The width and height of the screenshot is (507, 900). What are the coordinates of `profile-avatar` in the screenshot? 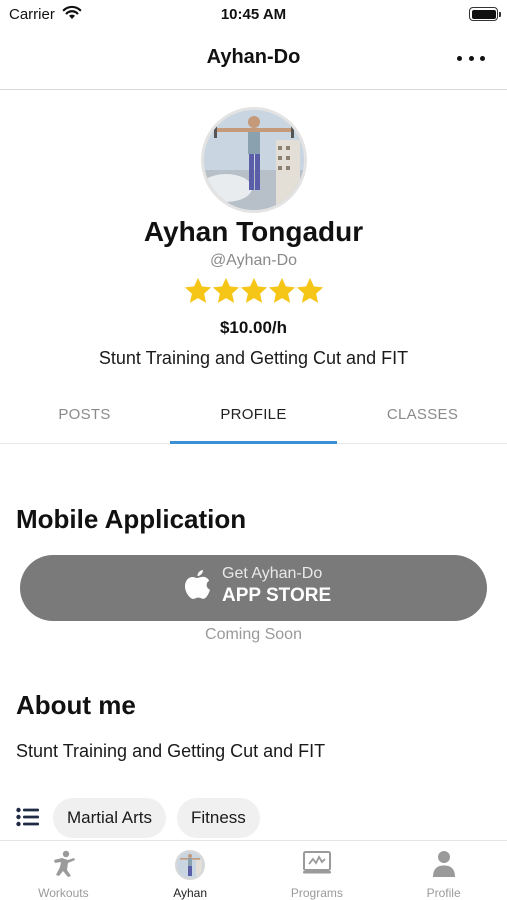 It's located at (254, 160).